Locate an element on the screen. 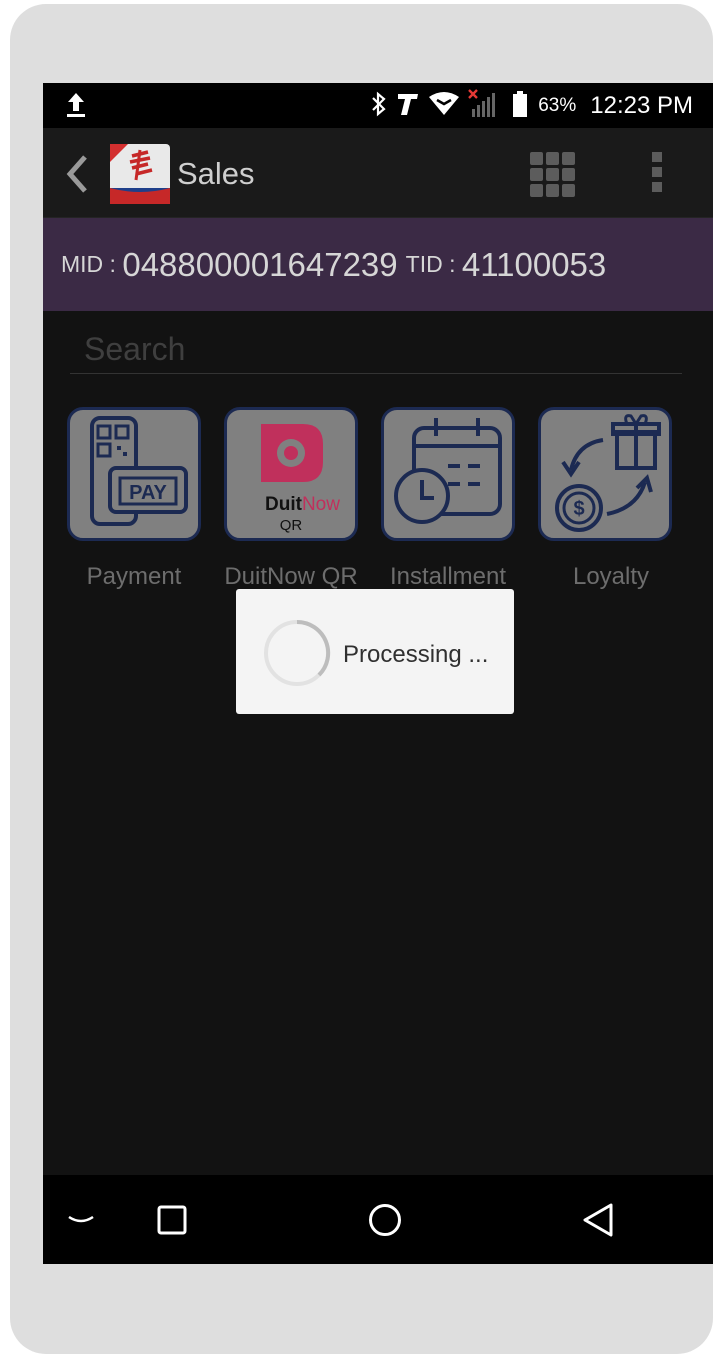 The height and width of the screenshot is (1354, 713). duitnow-qr-icon: DuitNow QR is located at coordinates (300, 479).